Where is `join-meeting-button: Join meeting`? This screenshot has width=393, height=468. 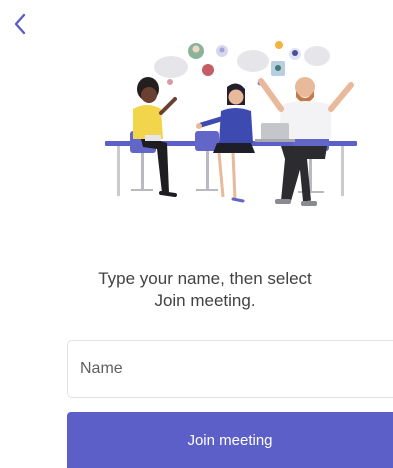 join-meeting-button: Join meeting is located at coordinates (230, 440).